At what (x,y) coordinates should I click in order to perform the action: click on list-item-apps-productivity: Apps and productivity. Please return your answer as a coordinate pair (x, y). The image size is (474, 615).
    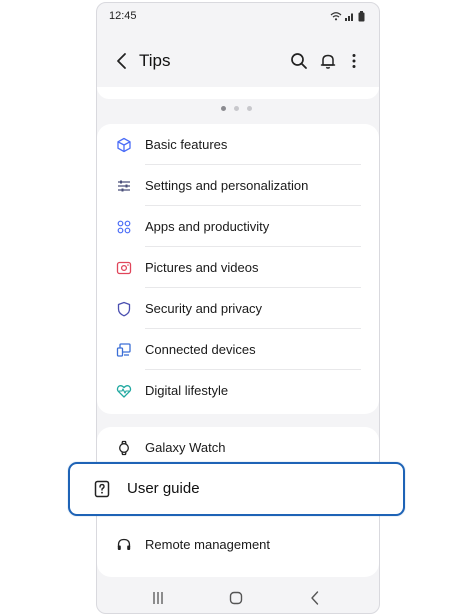
    Looking at the image, I should click on (238, 226).